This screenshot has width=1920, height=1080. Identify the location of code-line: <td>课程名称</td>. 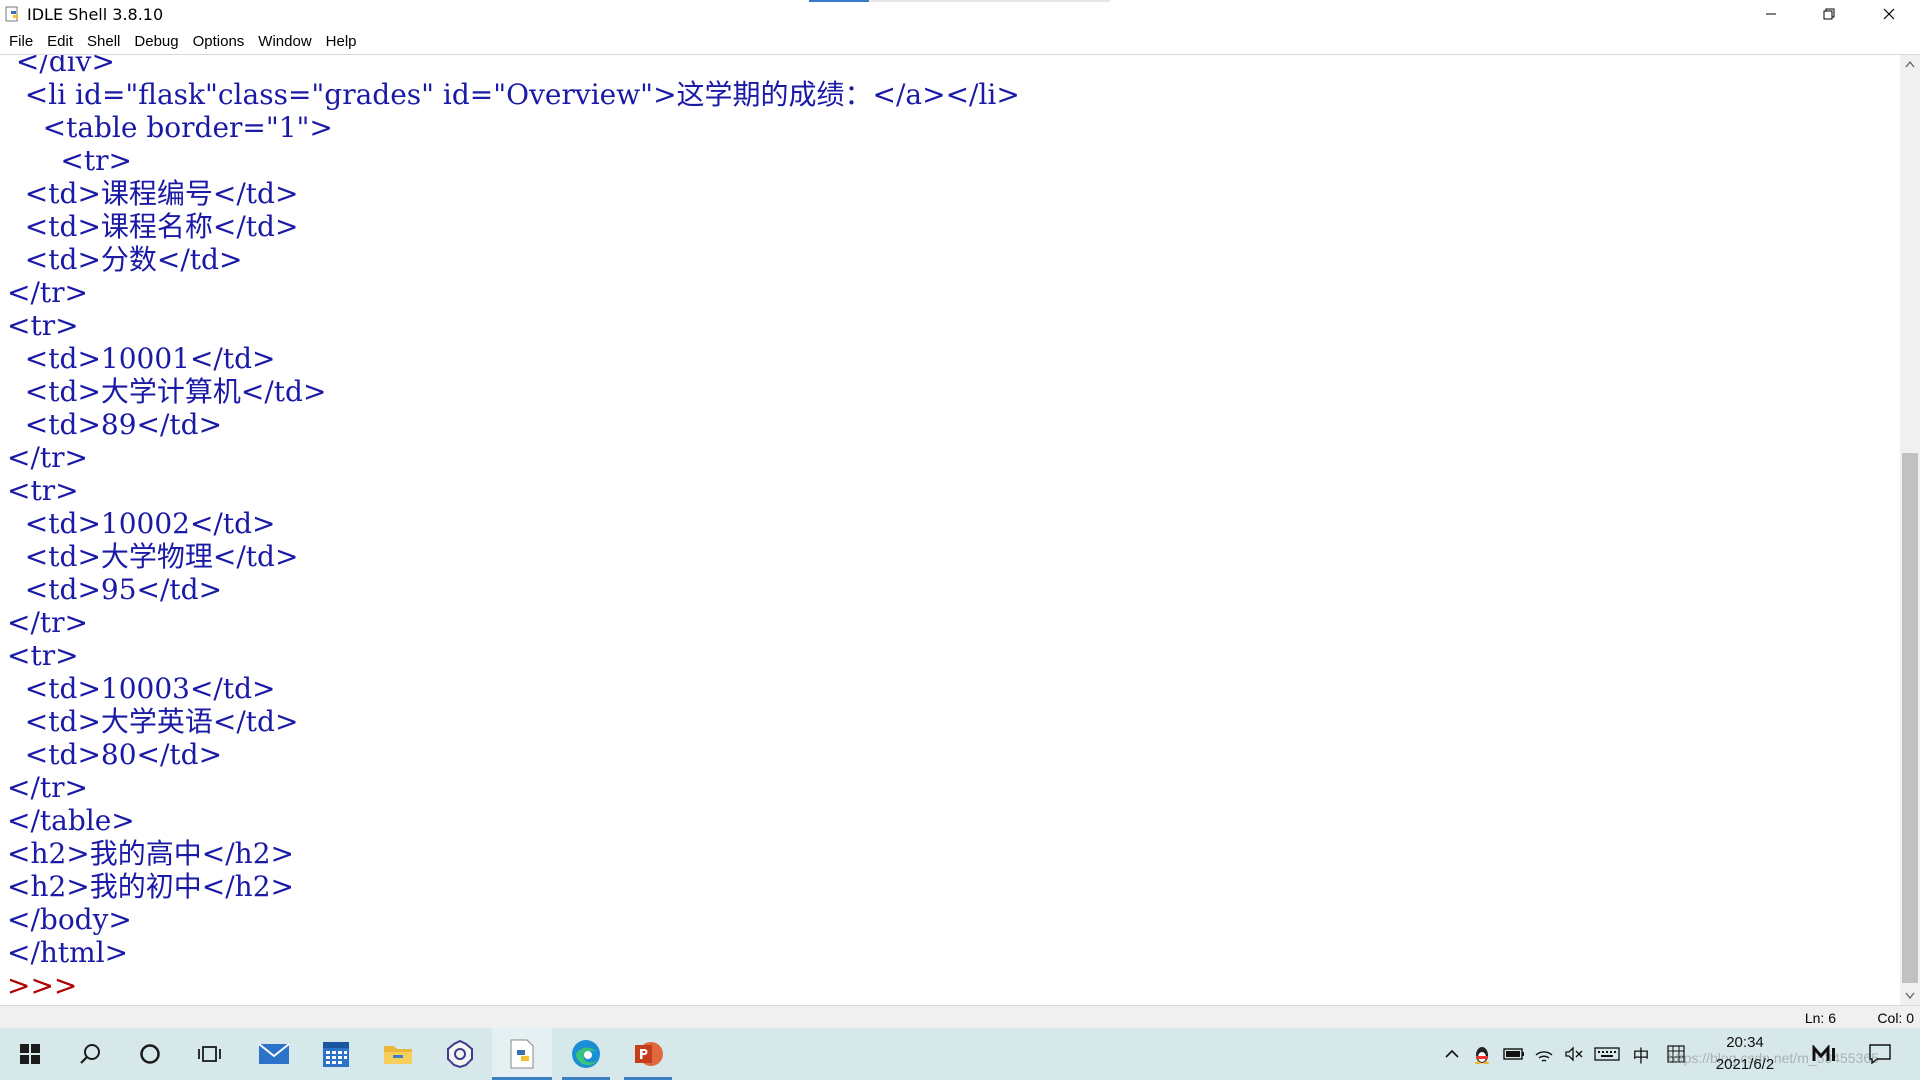
(153, 226).